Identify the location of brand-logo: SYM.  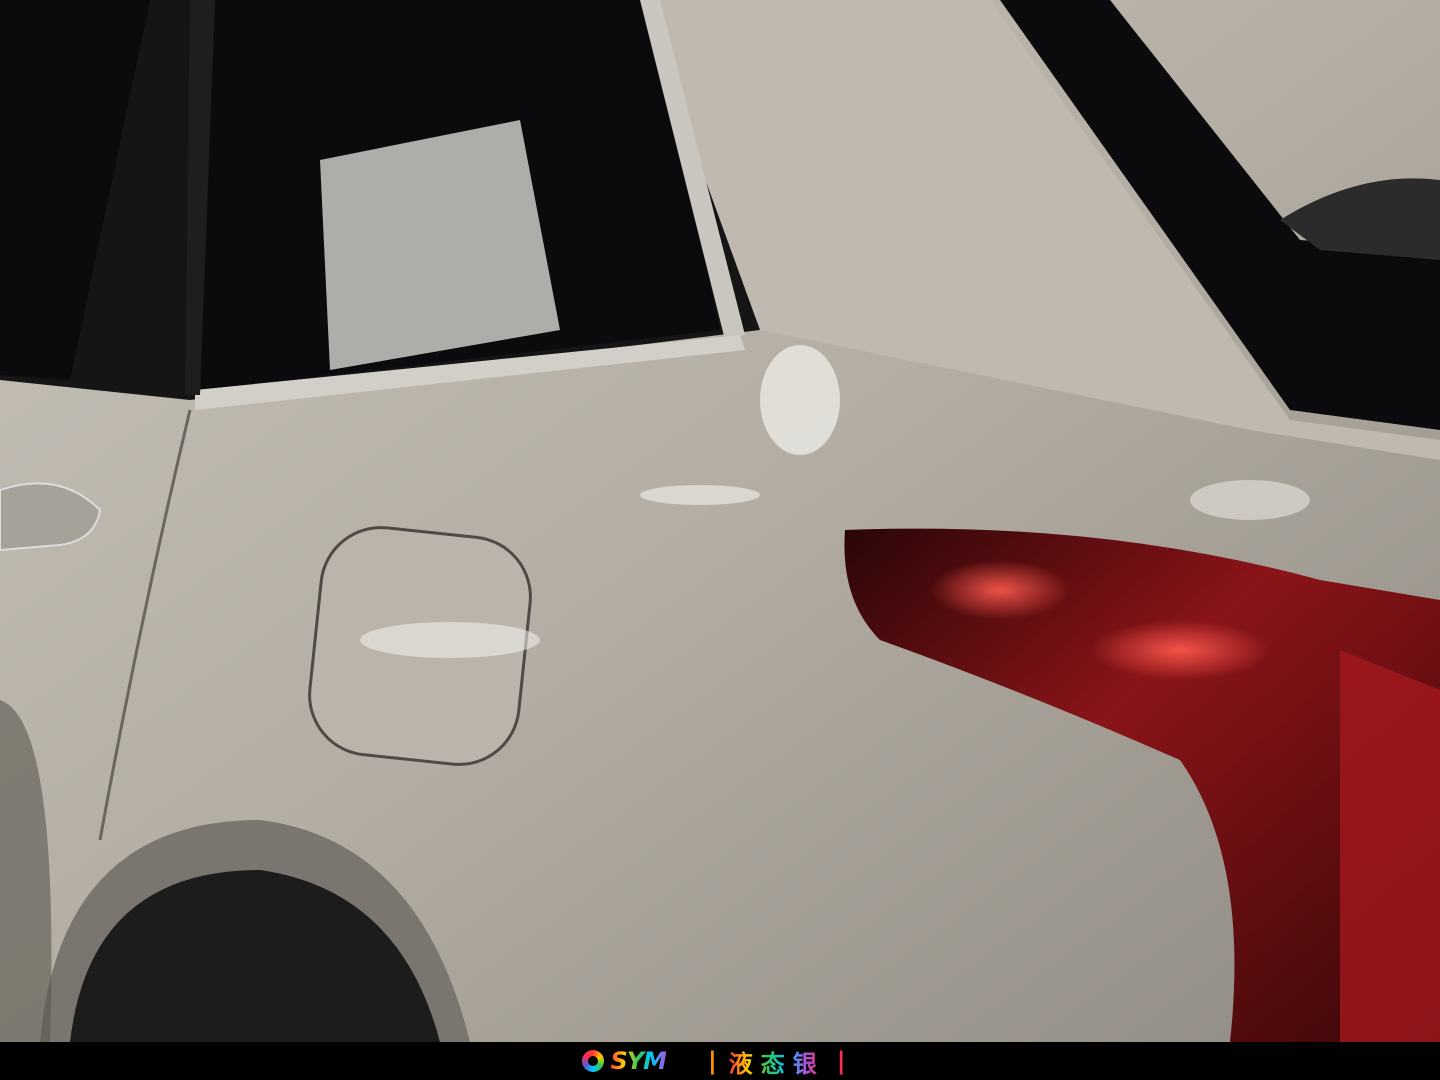
(624, 1061).